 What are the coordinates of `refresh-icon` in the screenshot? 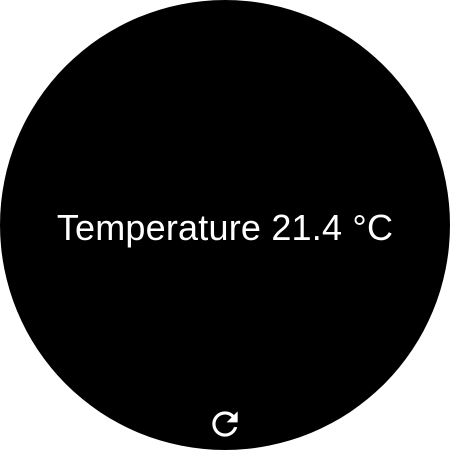 It's located at (225, 424).